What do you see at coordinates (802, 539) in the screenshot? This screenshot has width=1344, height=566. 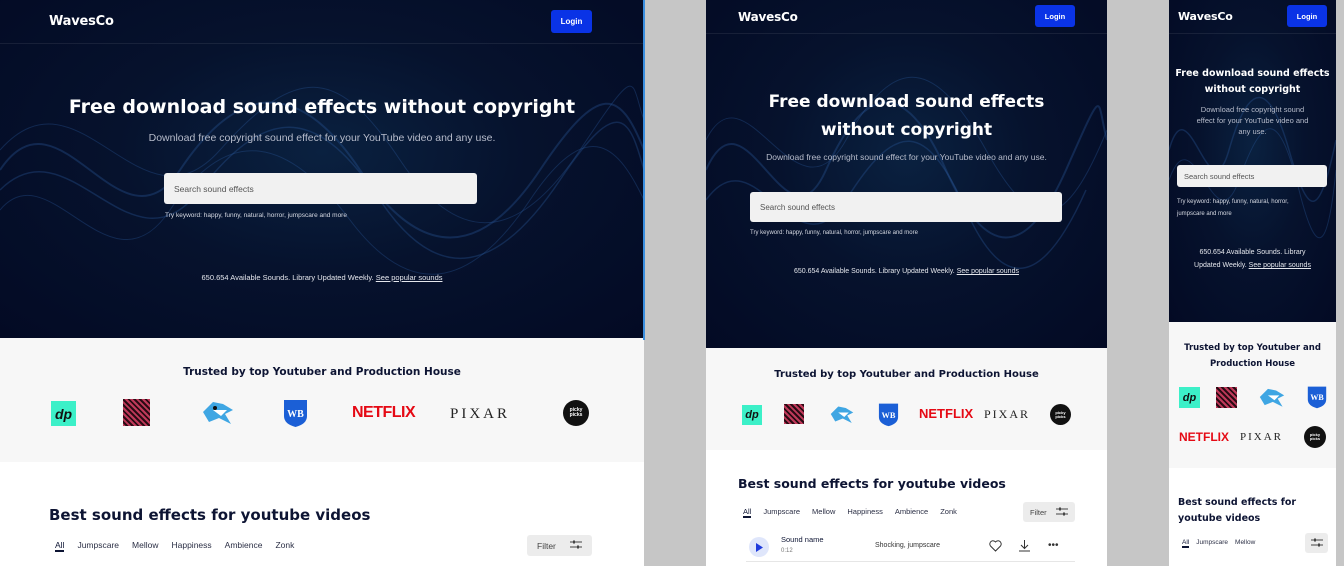 I see `sound-name: Sound name` at bounding box center [802, 539].